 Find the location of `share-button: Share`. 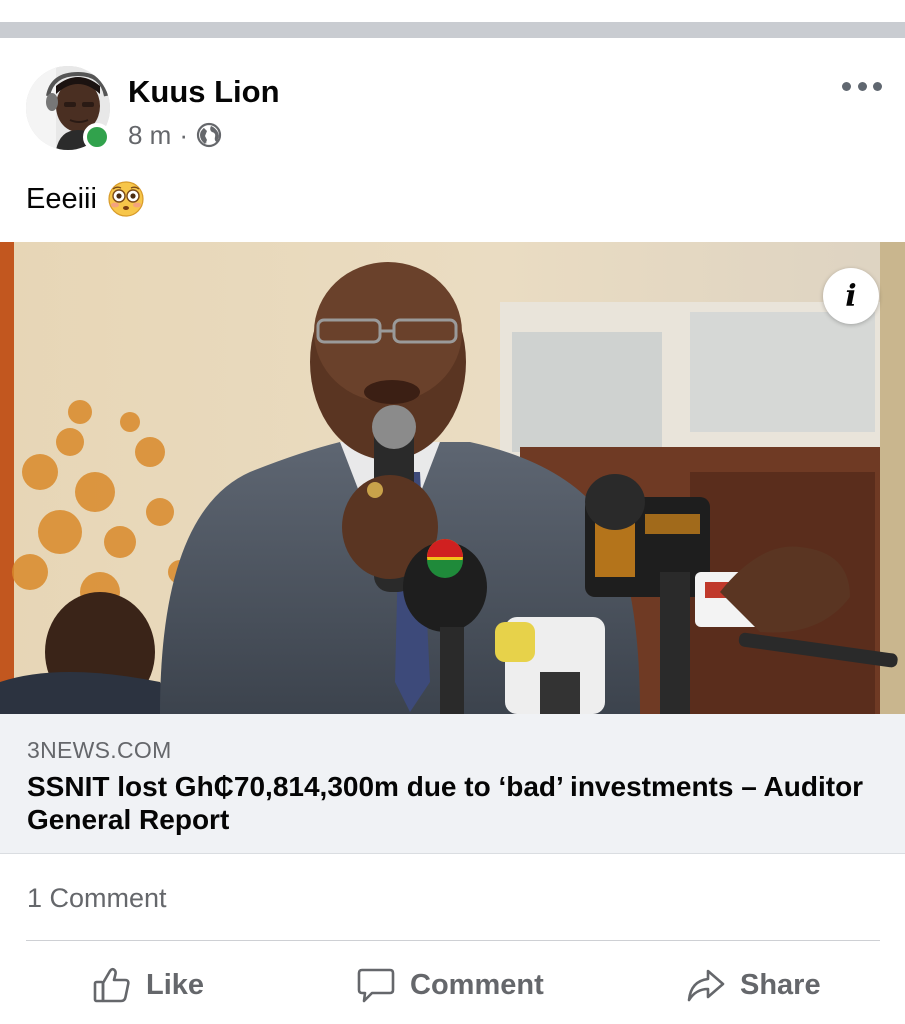

share-button: Share is located at coordinates (753, 985).